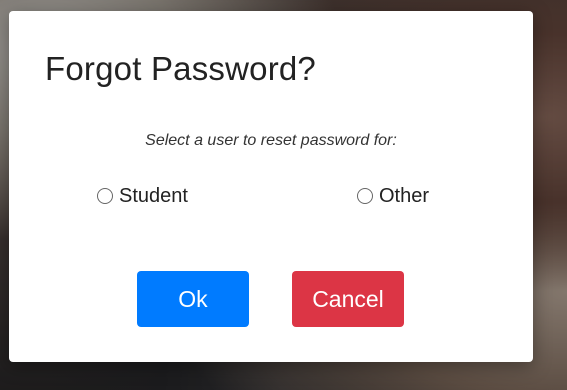 The image size is (567, 390). Describe the element at coordinates (365, 196) in the screenshot. I see `other-radio-button` at that location.